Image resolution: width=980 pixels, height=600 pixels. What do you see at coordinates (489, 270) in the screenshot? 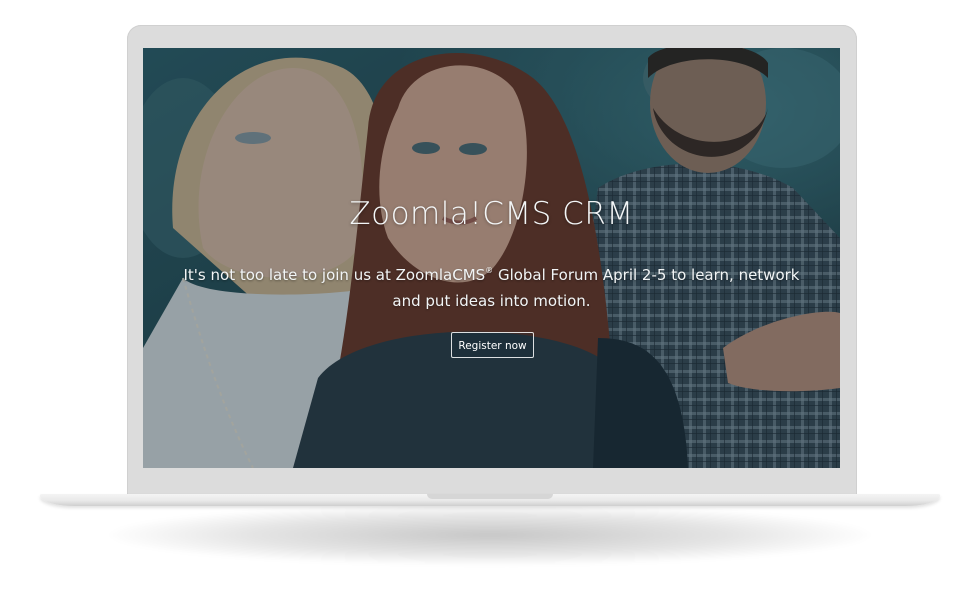
I see `registered-mark: ®` at bounding box center [489, 270].